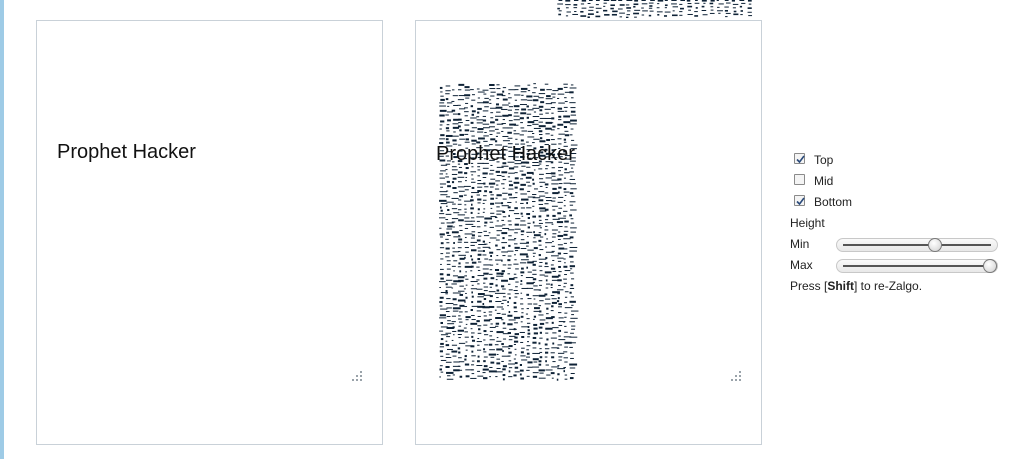  I want to click on option-mid: Mid, so click(902, 181).